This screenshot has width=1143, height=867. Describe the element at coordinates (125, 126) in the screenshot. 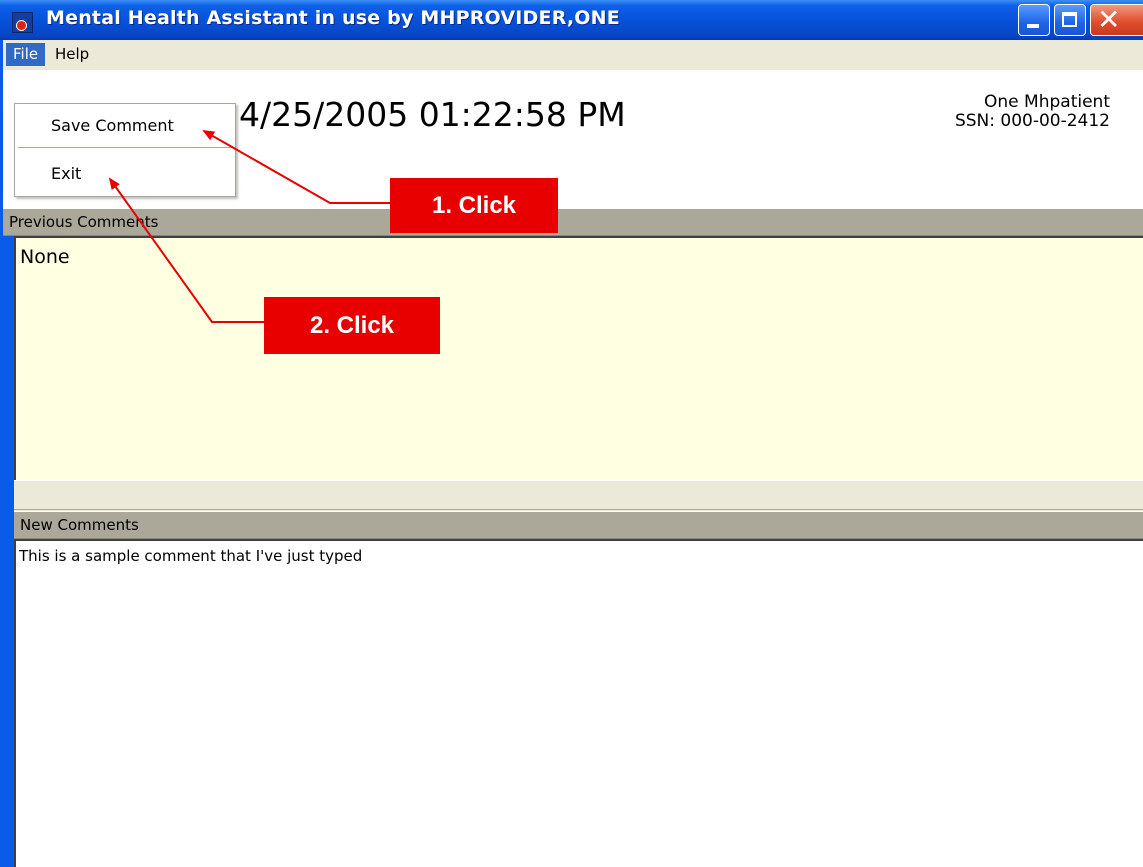

I see `save-comment-menu-item: Save Comment` at that location.